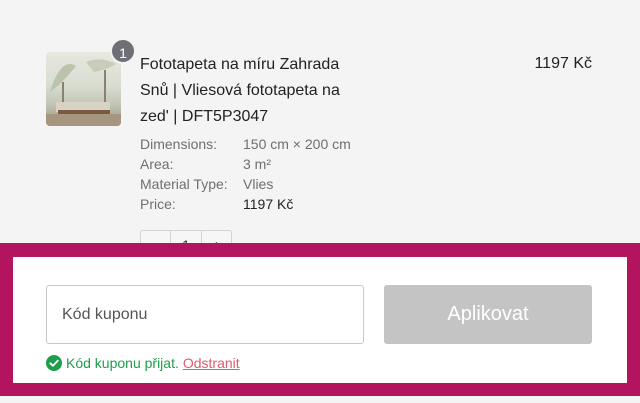 Image resolution: width=640 pixels, height=403 pixels. I want to click on spec-value: 150 cm × 200 cm, so click(297, 144).